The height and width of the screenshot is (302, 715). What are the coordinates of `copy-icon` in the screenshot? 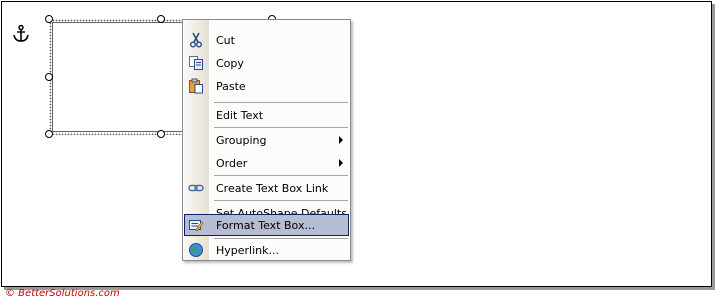 It's located at (196, 63).